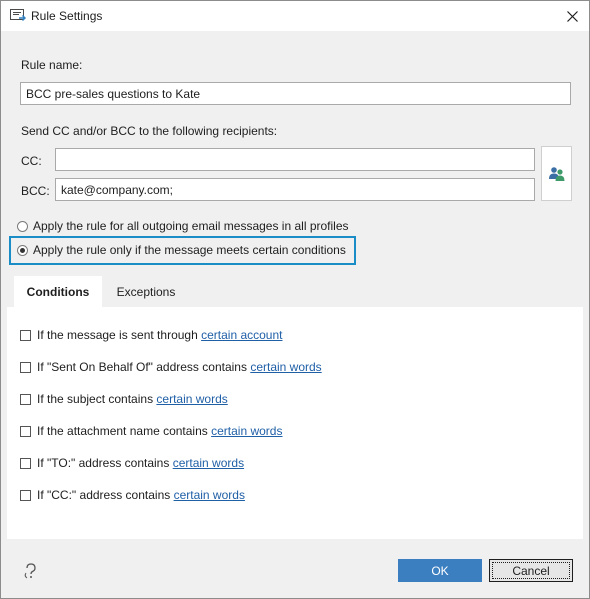 Image resolution: width=590 pixels, height=599 pixels. I want to click on address-book-icon, so click(556, 173).